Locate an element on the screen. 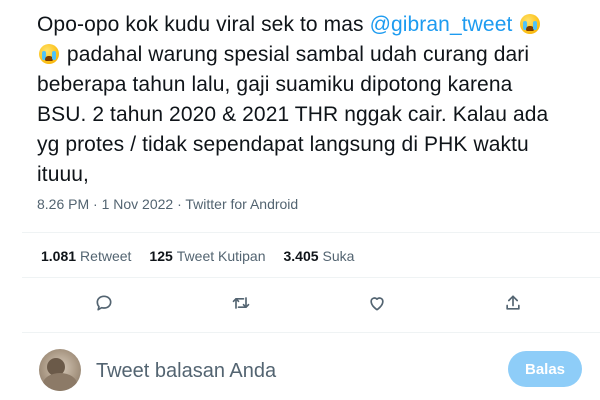 The height and width of the screenshot is (400, 600). quote-stat: 125 Tweet Kutipan is located at coordinates (207, 256).